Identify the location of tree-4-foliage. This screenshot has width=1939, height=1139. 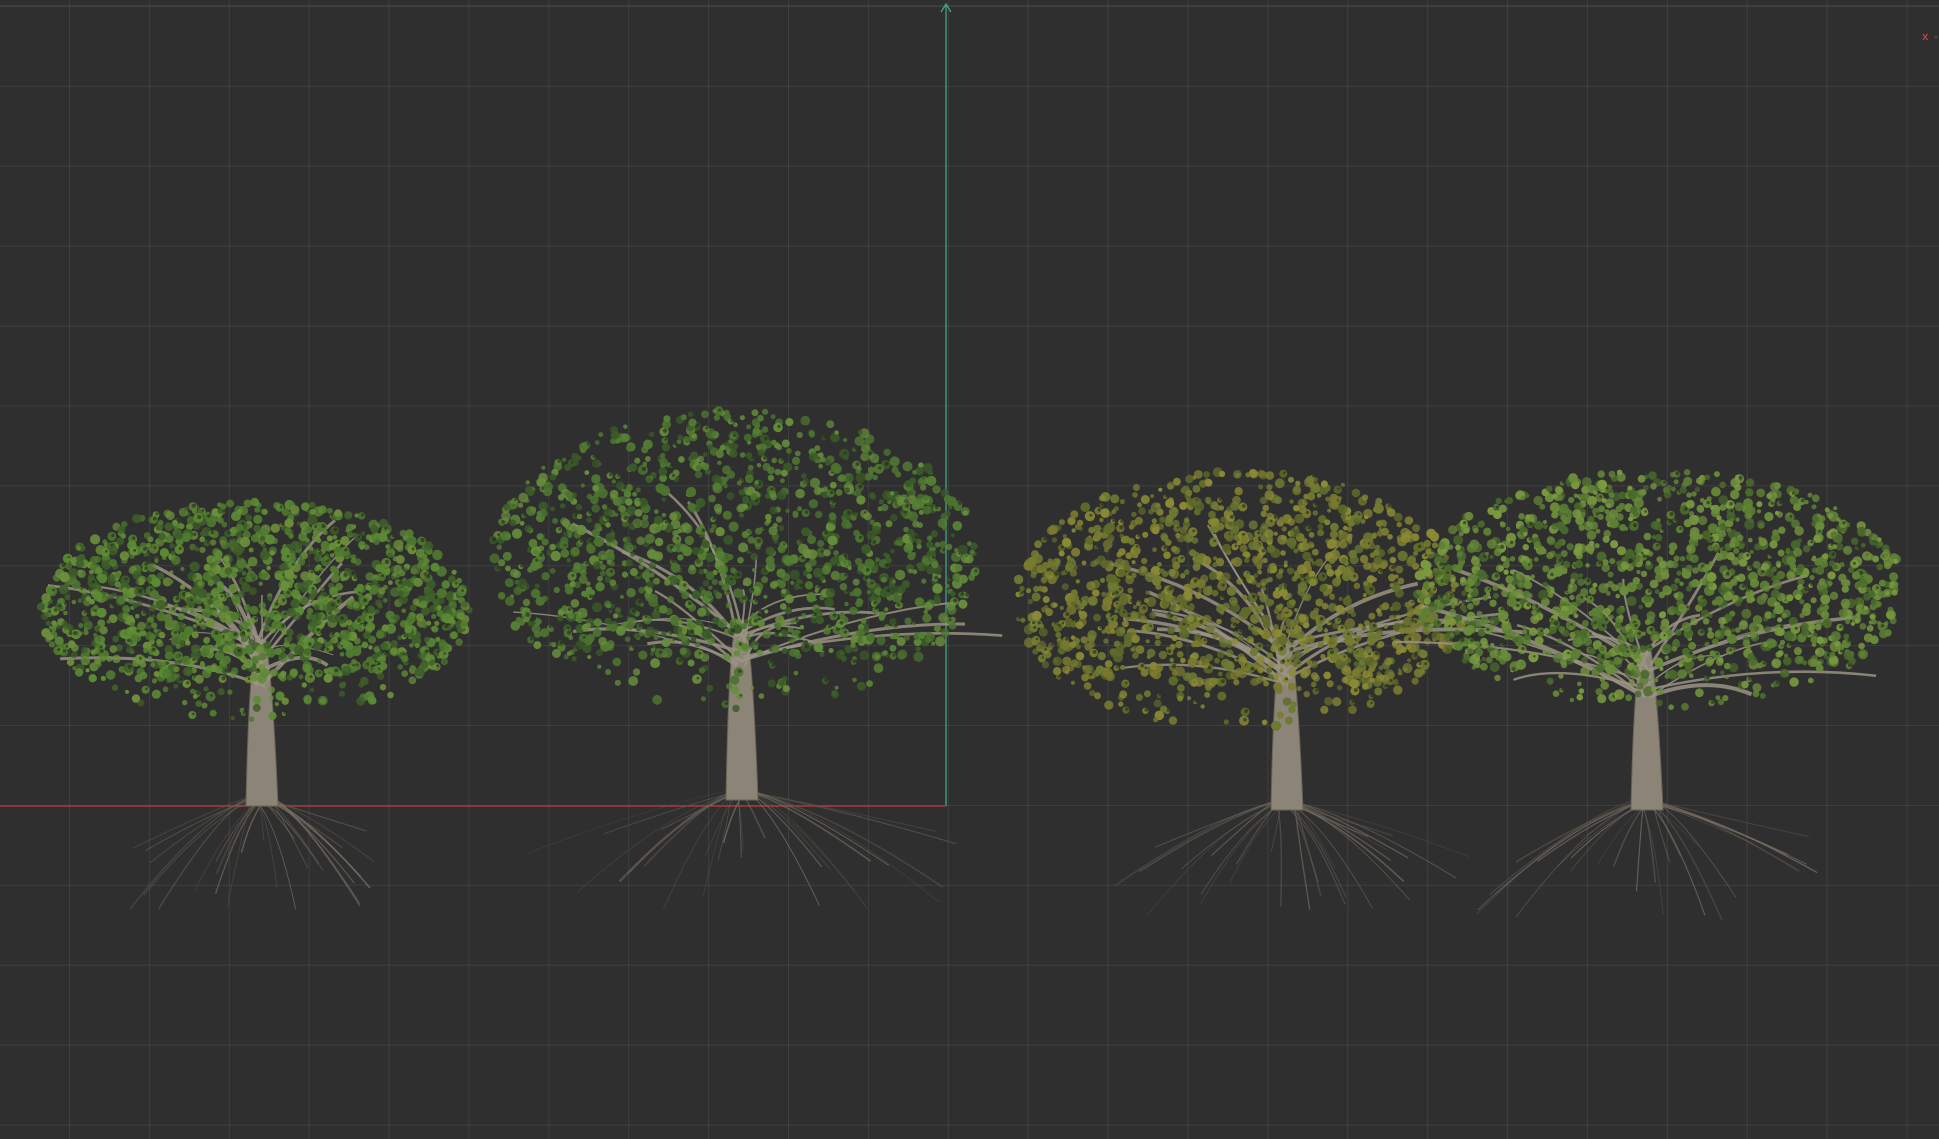
(1657, 590).